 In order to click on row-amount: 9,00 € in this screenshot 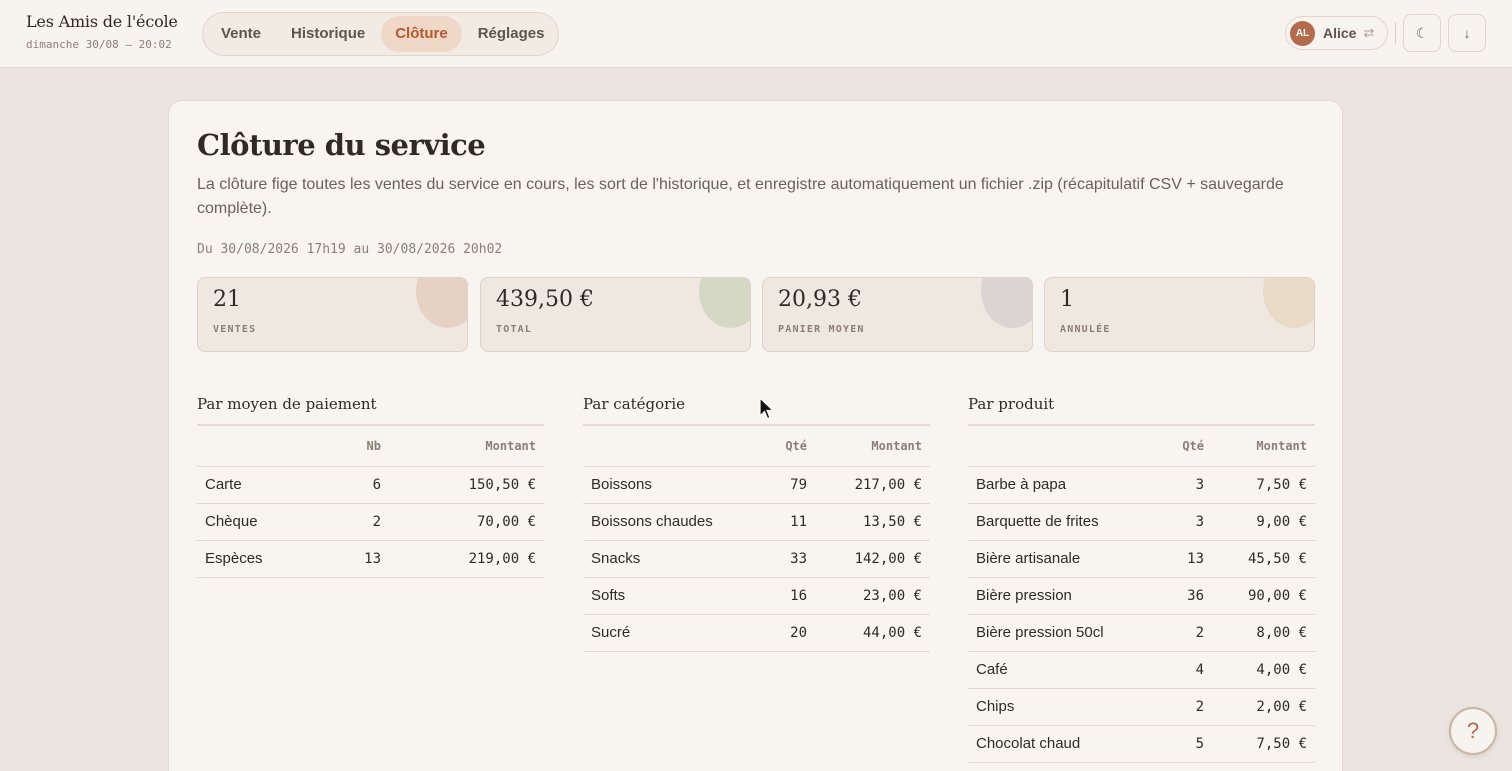, I will do `click(1263, 522)`.